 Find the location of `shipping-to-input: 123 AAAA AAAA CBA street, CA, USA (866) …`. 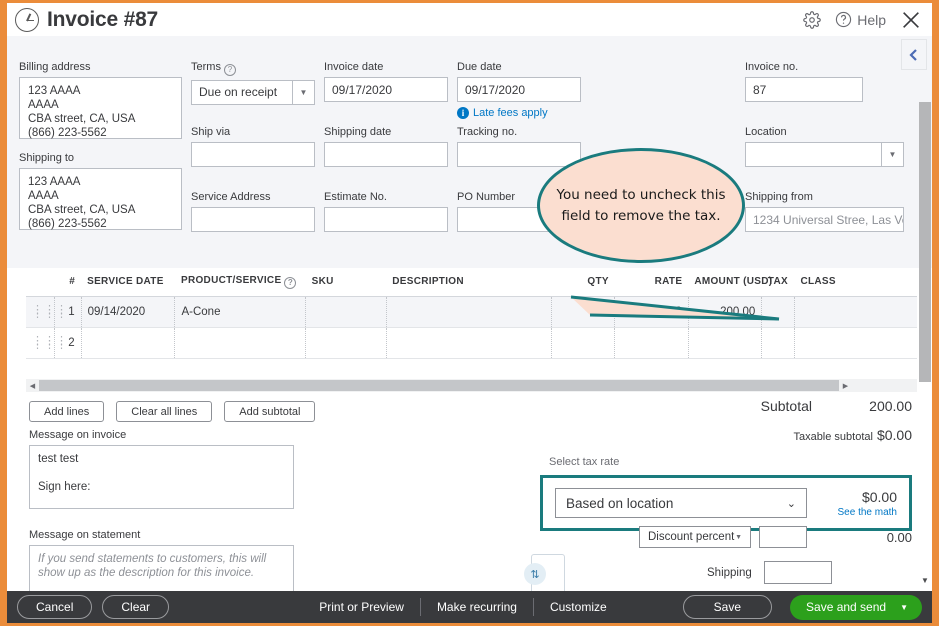

shipping-to-input: 123 AAAA AAAA CBA street, CA, USA (866) … is located at coordinates (100, 199).